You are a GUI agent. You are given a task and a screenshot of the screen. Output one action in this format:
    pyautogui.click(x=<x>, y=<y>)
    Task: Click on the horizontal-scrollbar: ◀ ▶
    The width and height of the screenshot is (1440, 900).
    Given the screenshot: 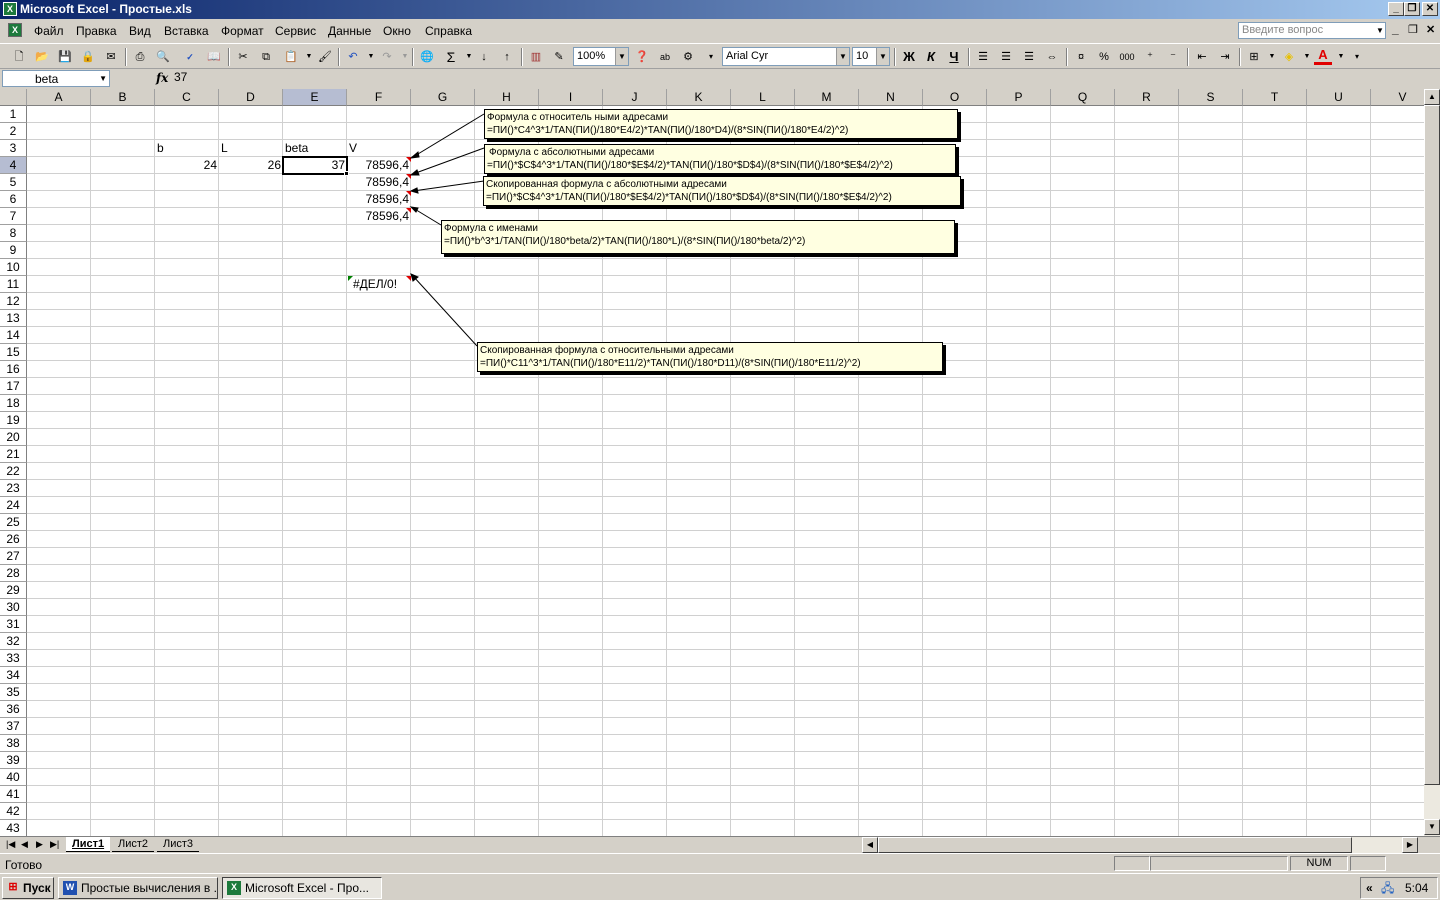 What is the action you would take?
    pyautogui.click(x=1140, y=845)
    